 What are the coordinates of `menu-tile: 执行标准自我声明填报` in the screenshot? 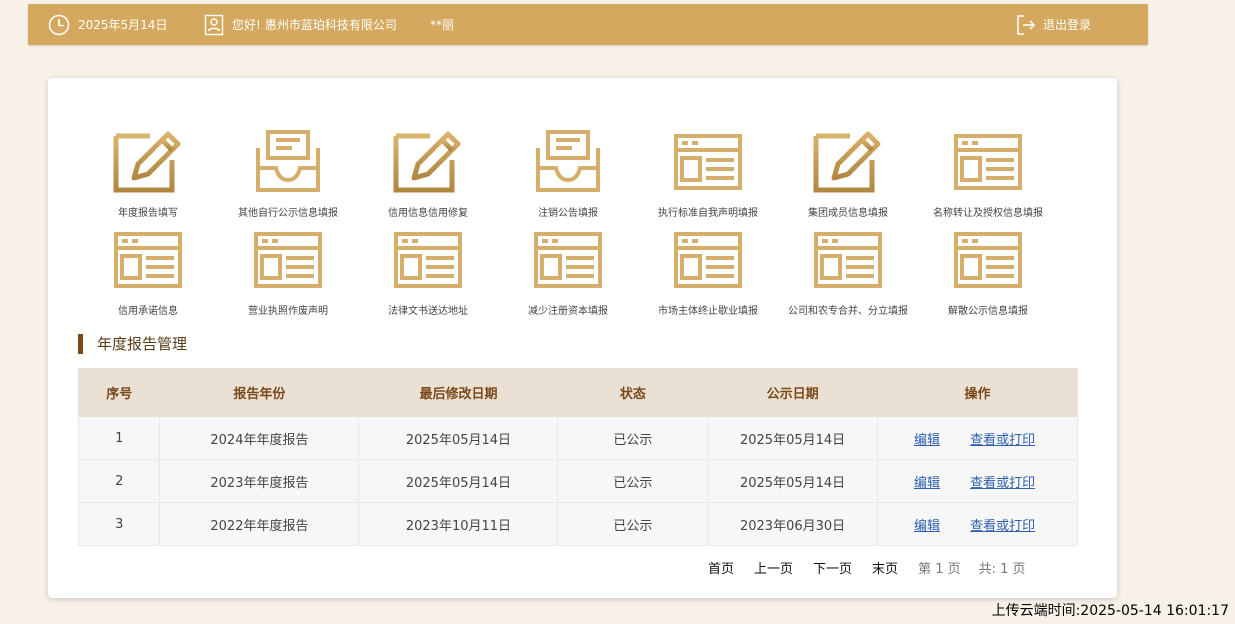 It's located at (708, 177).